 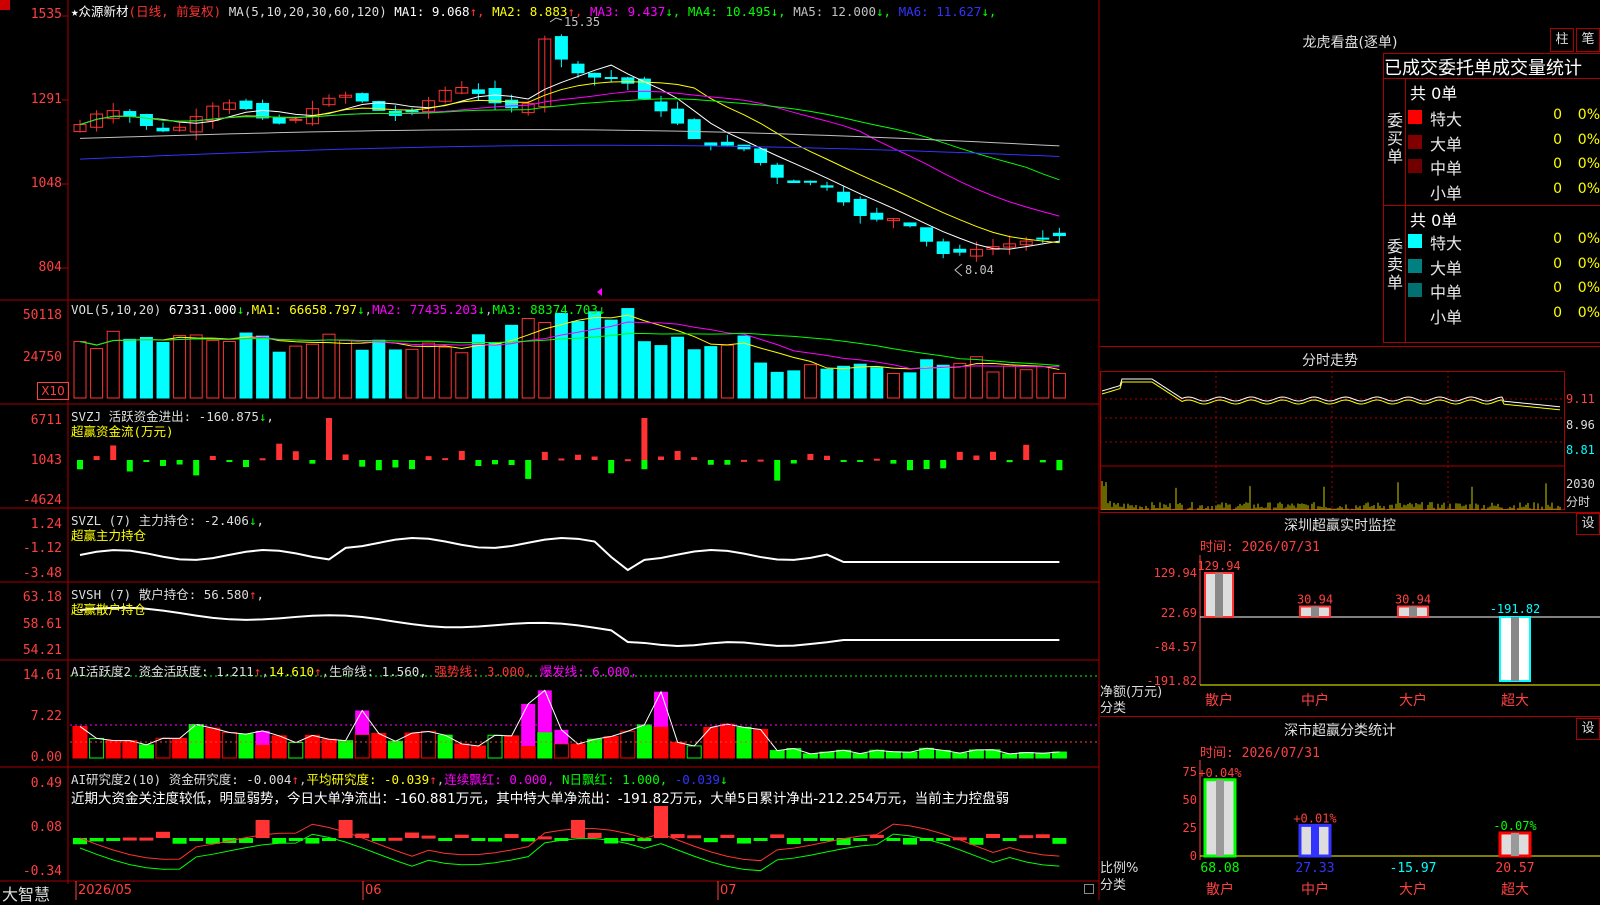 What do you see at coordinates (1588, 729) in the screenshot?
I see `sz-class-settings-button: 设` at bounding box center [1588, 729].